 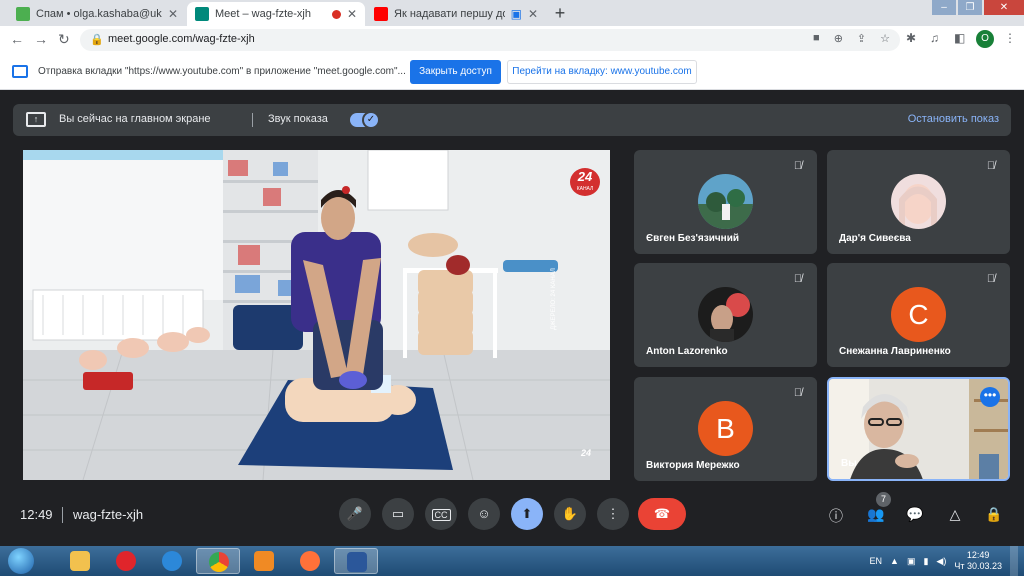 What do you see at coordinates (885, 38) in the screenshot?
I see `bookmark-star-icon: ☆` at bounding box center [885, 38].